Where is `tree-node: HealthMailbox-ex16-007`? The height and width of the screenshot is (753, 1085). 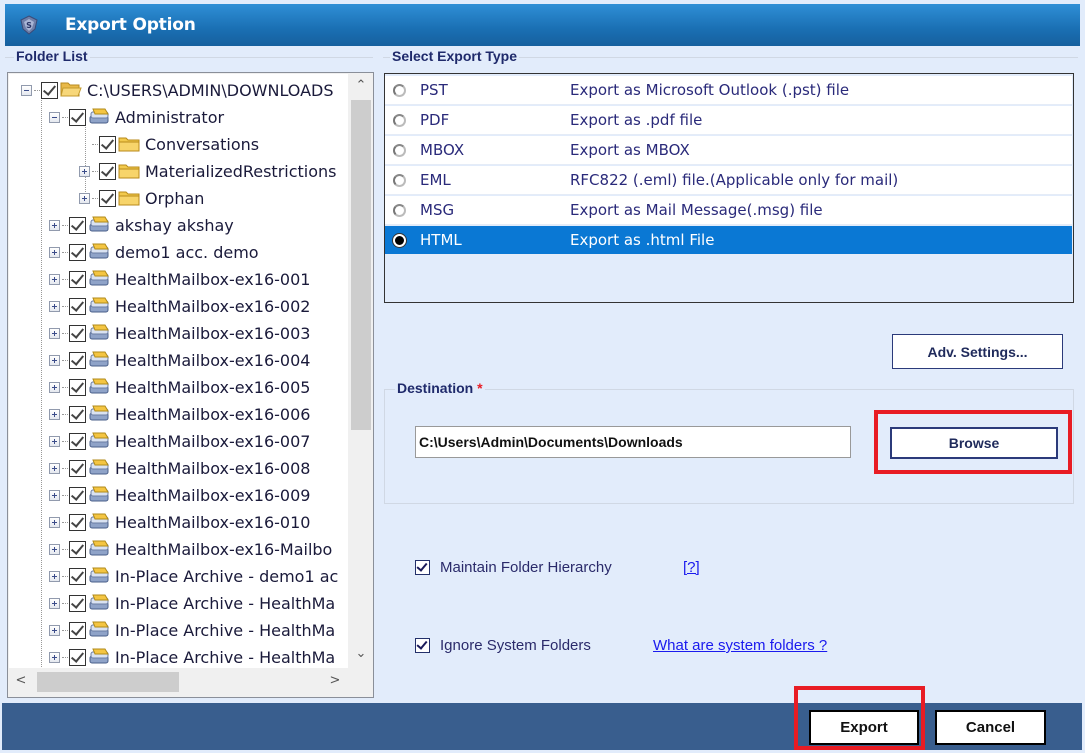
tree-node: HealthMailbox-ex16-007 is located at coordinates (179, 441).